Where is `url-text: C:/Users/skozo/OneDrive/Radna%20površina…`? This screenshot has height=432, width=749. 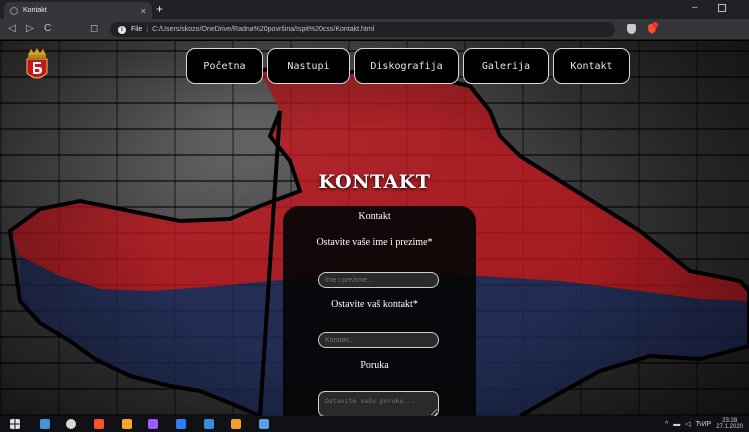
url-text: C:/Users/skozo/OneDrive/Radna%20površina… is located at coordinates (263, 29).